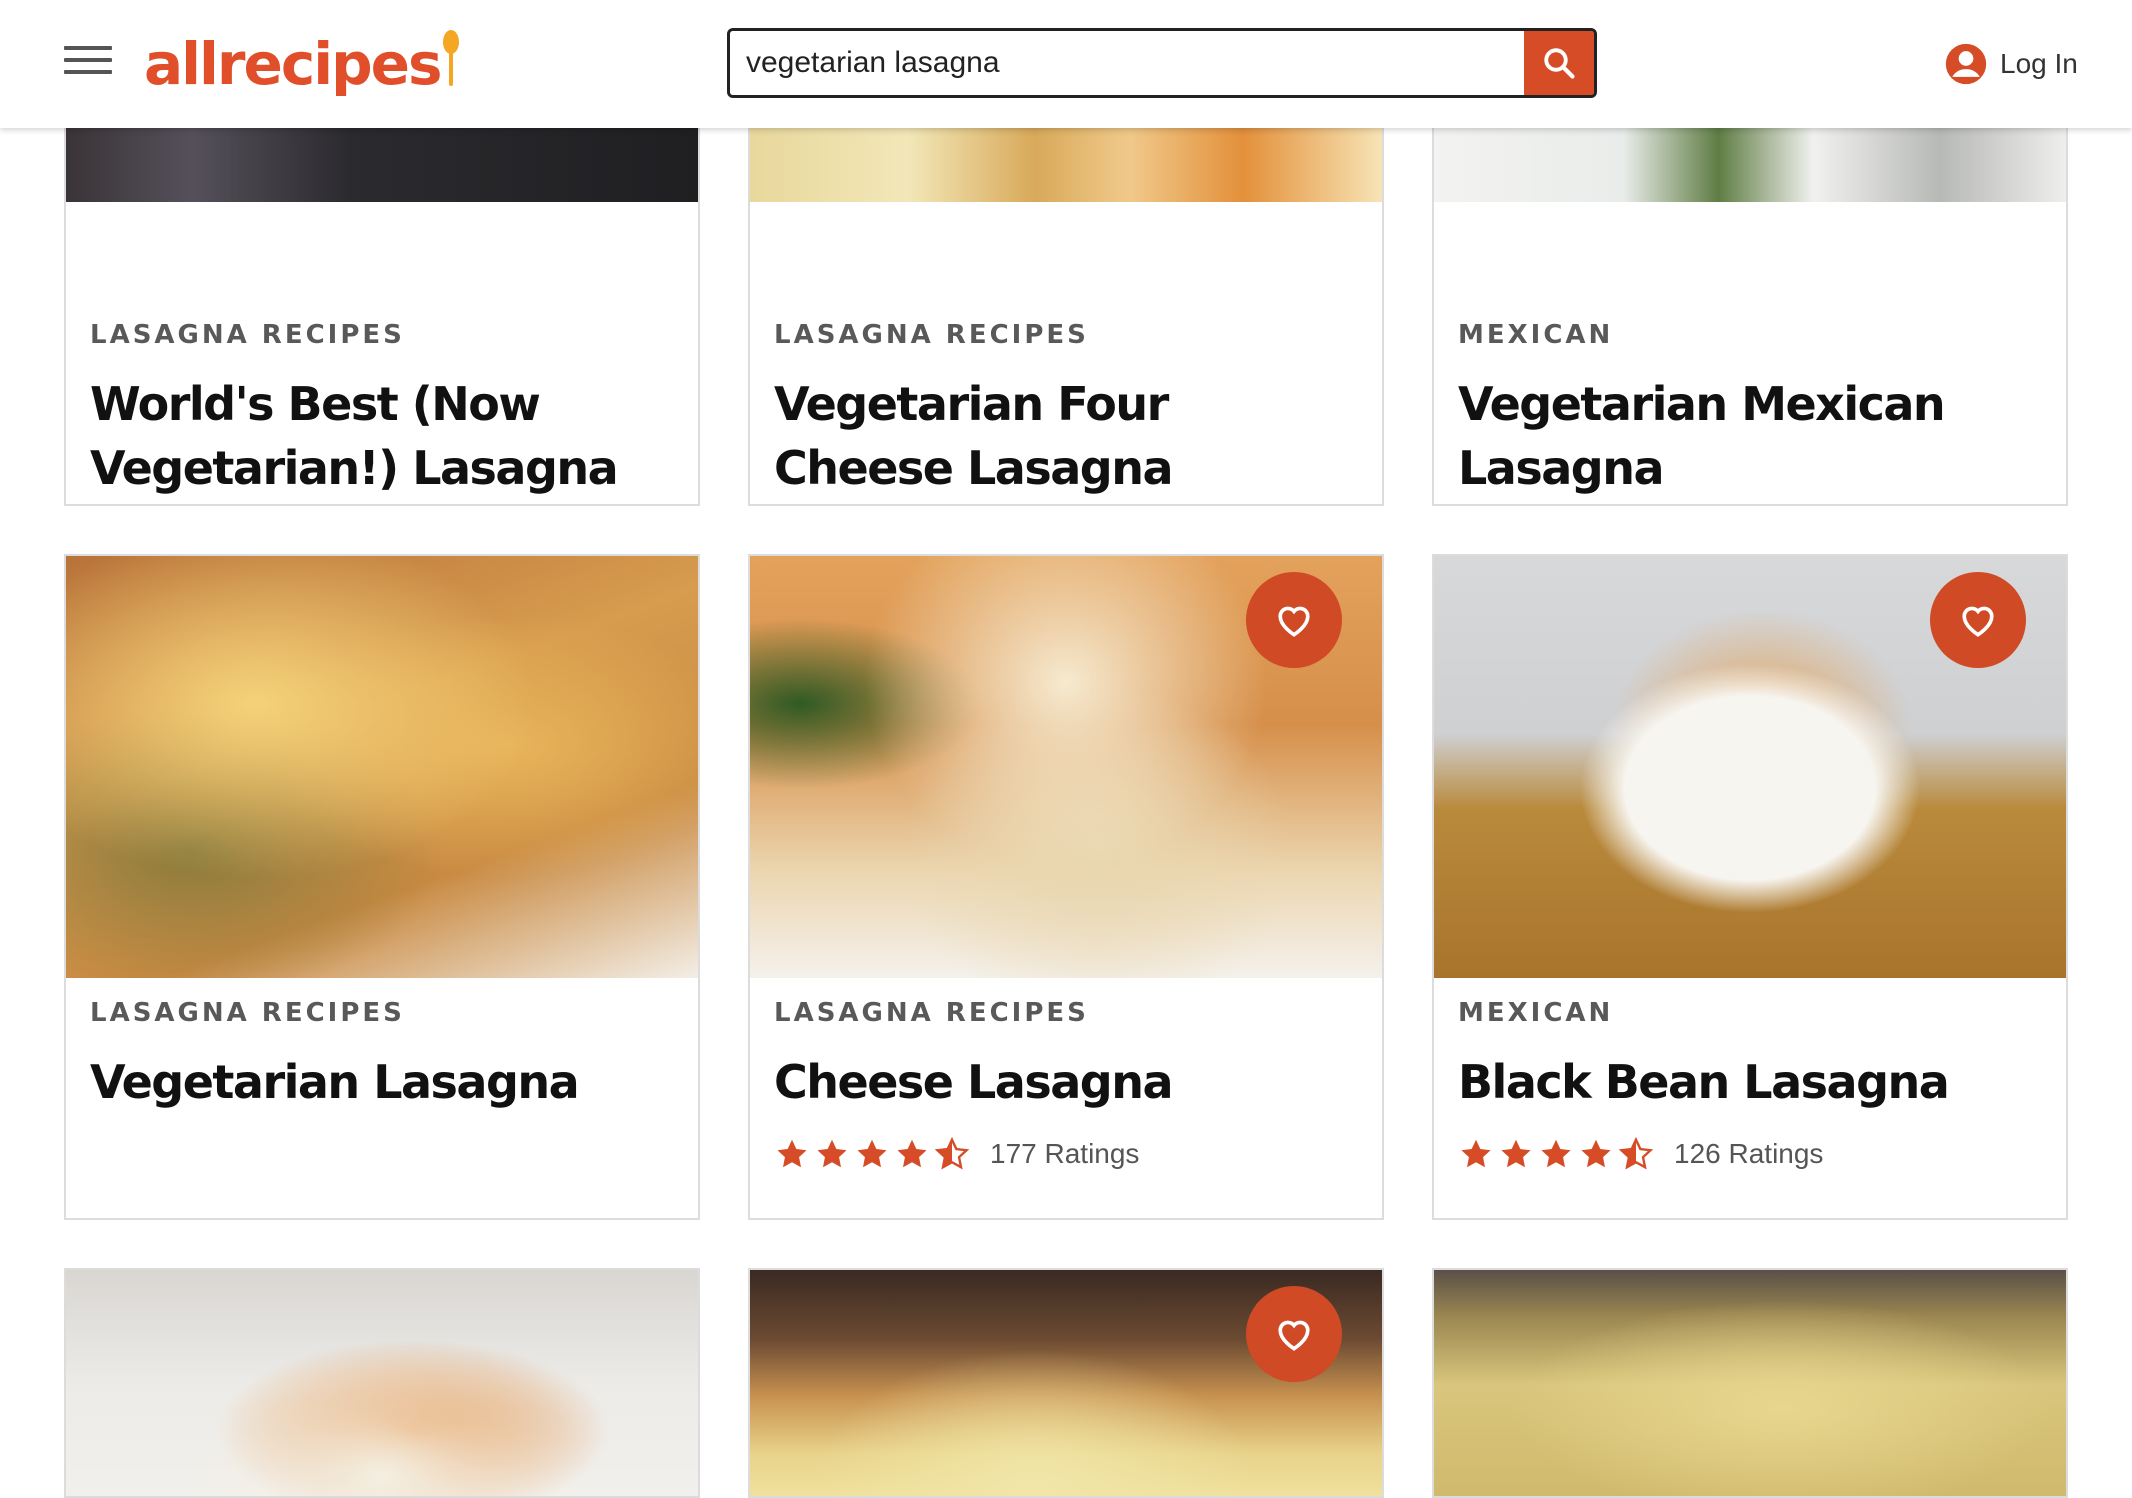 The image size is (2132, 1498). I want to click on recipe-rating: 177 Ratings, so click(956, 1154).